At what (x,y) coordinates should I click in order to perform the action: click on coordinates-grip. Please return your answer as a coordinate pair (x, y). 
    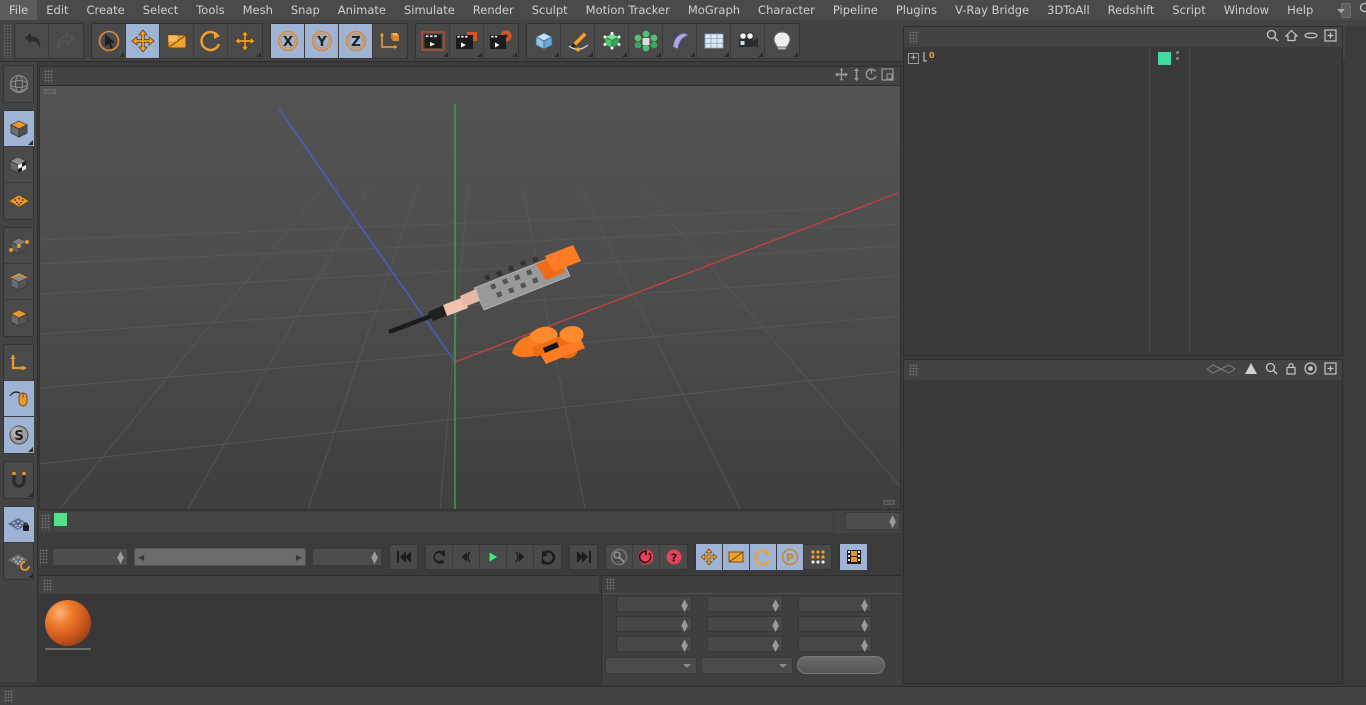
    Looking at the image, I should click on (610, 584).